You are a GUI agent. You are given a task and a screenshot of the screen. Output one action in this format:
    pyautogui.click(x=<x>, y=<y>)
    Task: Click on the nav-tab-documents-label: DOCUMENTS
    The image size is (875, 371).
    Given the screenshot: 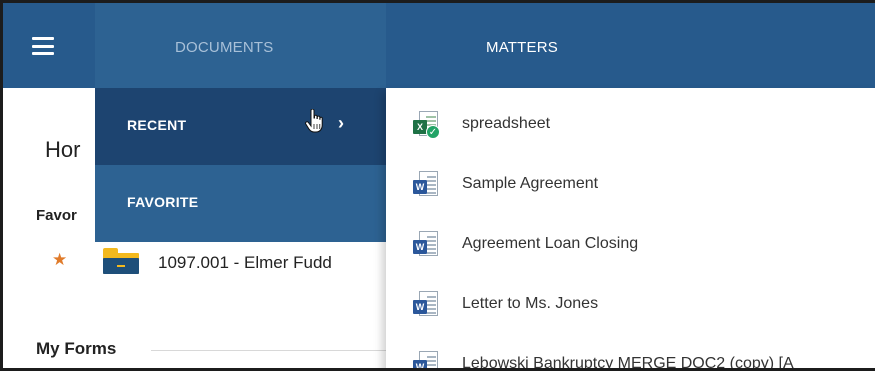 What is the action you would take?
    pyautogui.click(x=224, y=47)
    